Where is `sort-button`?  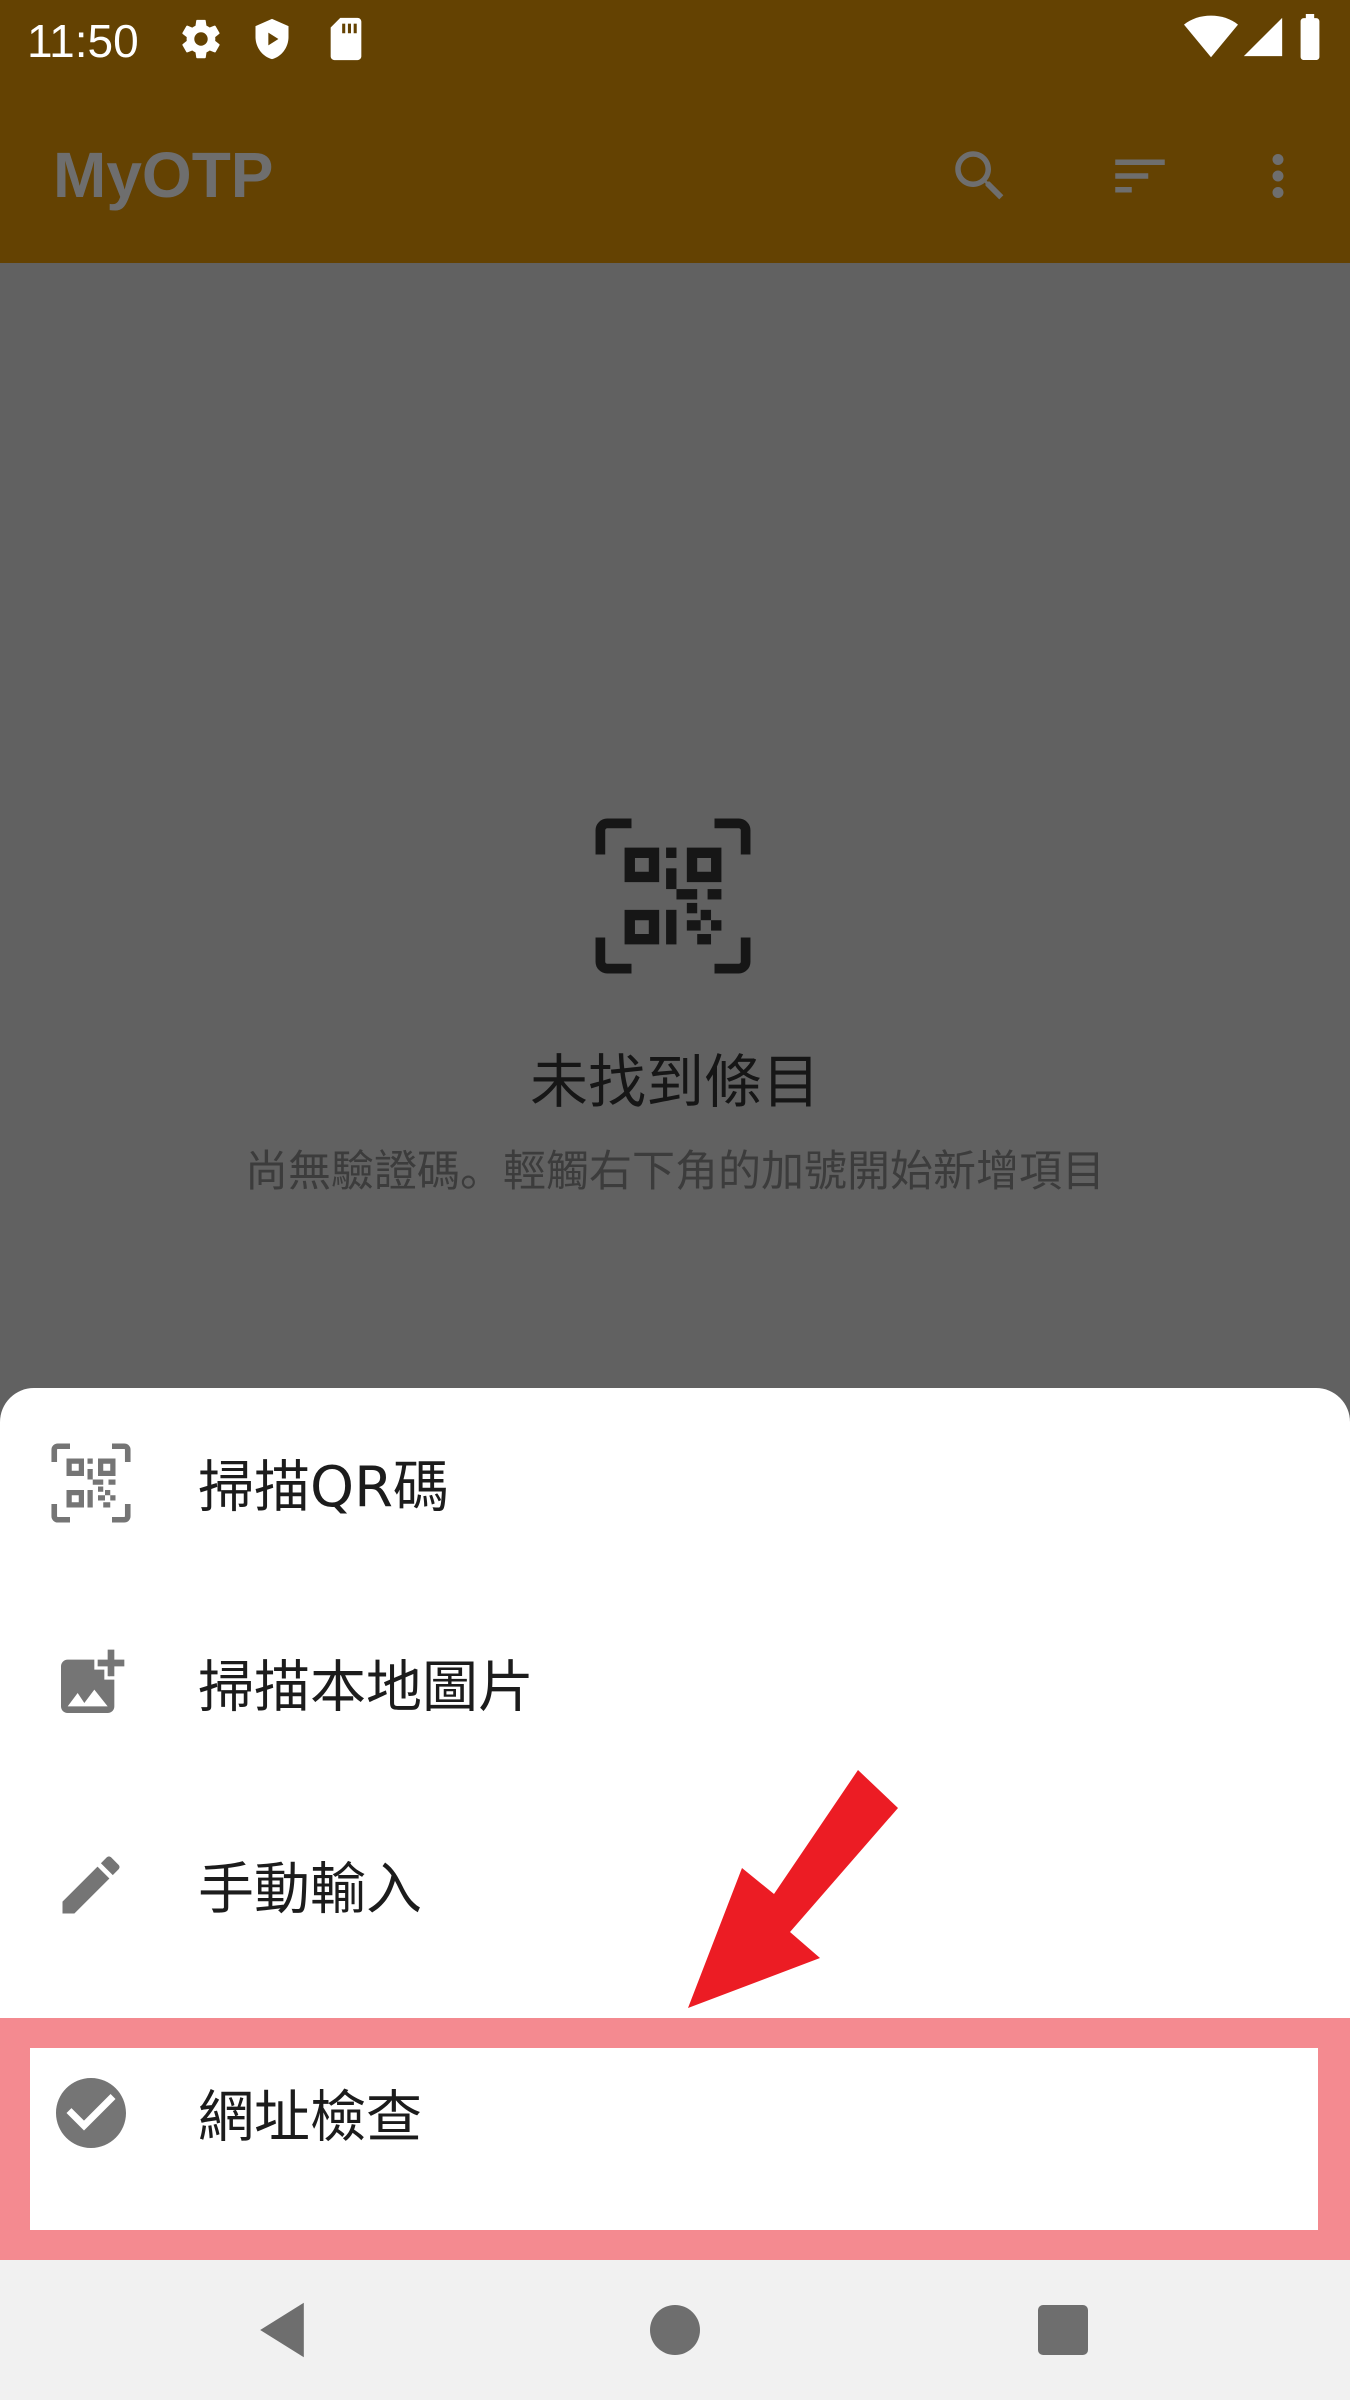
sort-button is located at coordinates (1140, 176).